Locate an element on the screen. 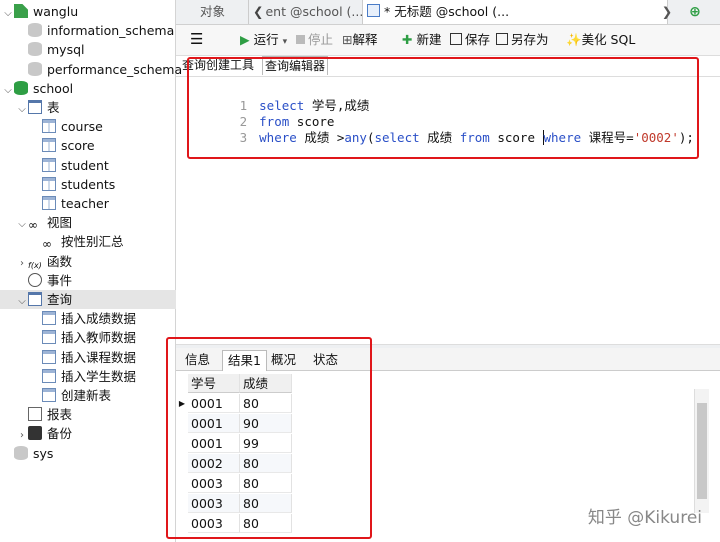 This screenshot has height=542, width=720. tab-result-0: 信息 is located at coordinates (197, 360).